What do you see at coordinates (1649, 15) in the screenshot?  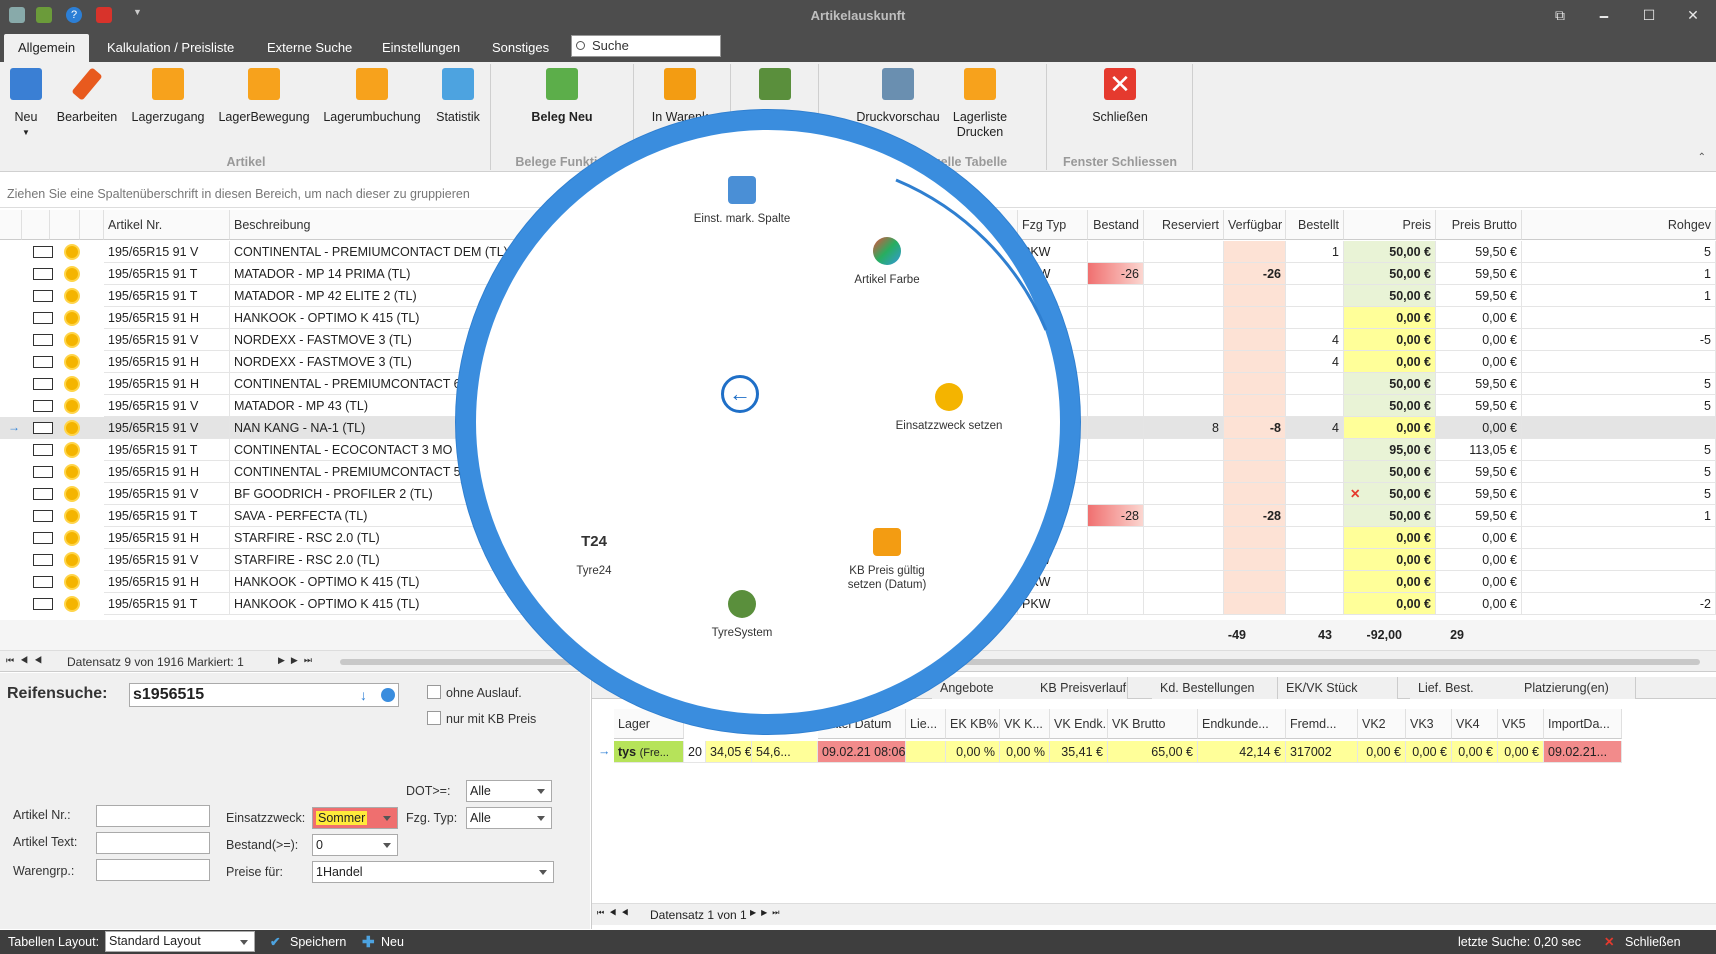 I see `maximize-button: ☐` at bounding box center [1649, 15].